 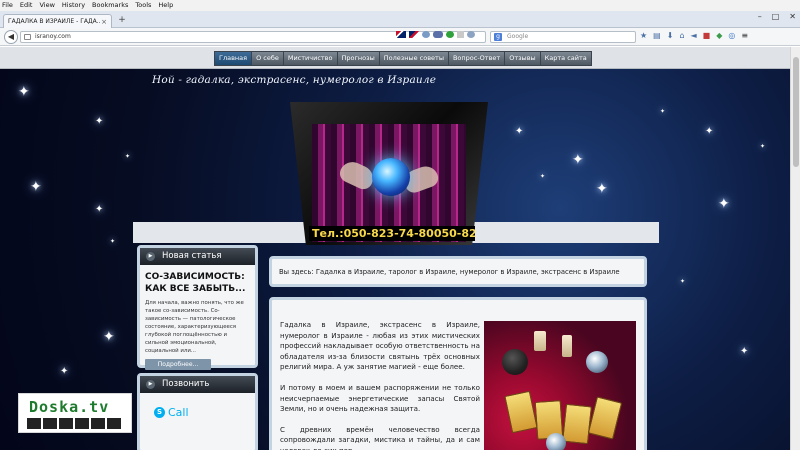 I want to click on widget-header: ▶ Позвонить, so click(x=197, y=384).